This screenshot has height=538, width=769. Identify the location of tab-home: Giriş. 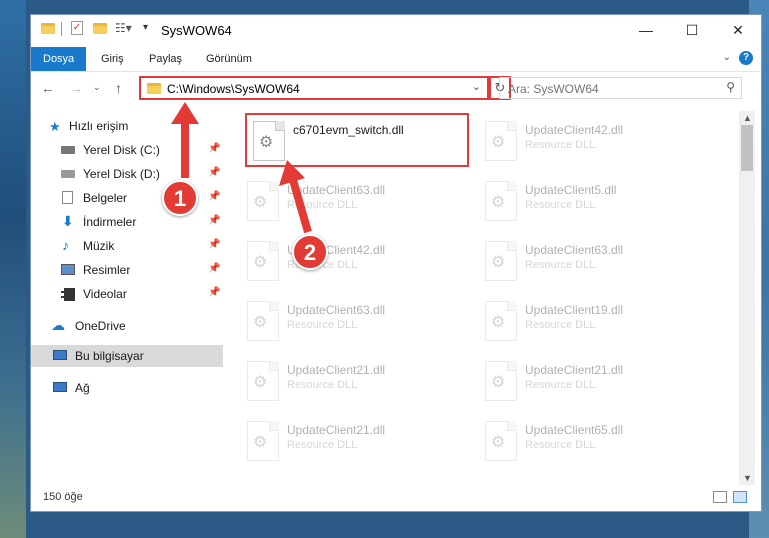
(112, 59).